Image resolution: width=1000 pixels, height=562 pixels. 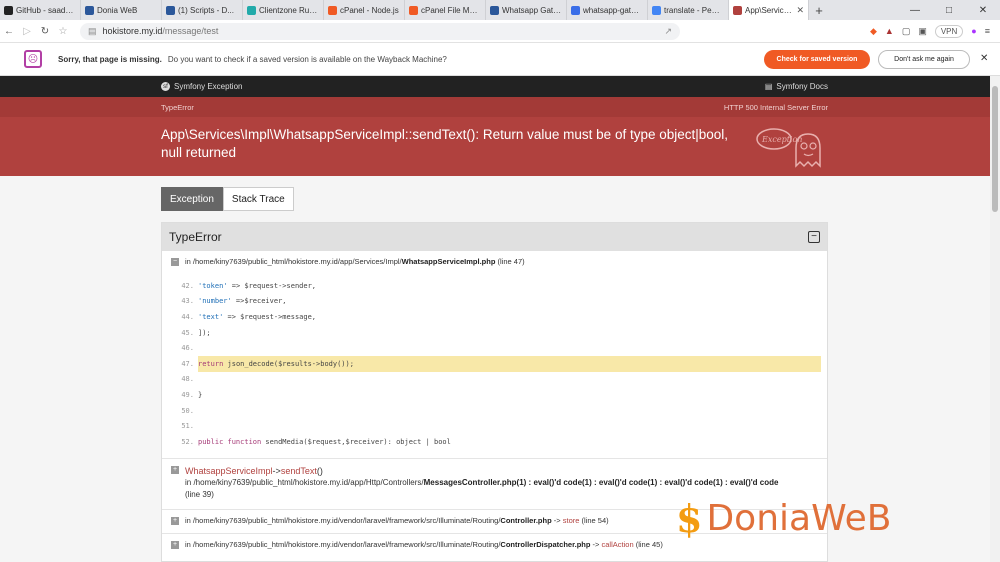 What do you see at coordinates (800, 10) in the screenshot?
I see `close-tab-icon: ✕` at bounding box center [800, 10].